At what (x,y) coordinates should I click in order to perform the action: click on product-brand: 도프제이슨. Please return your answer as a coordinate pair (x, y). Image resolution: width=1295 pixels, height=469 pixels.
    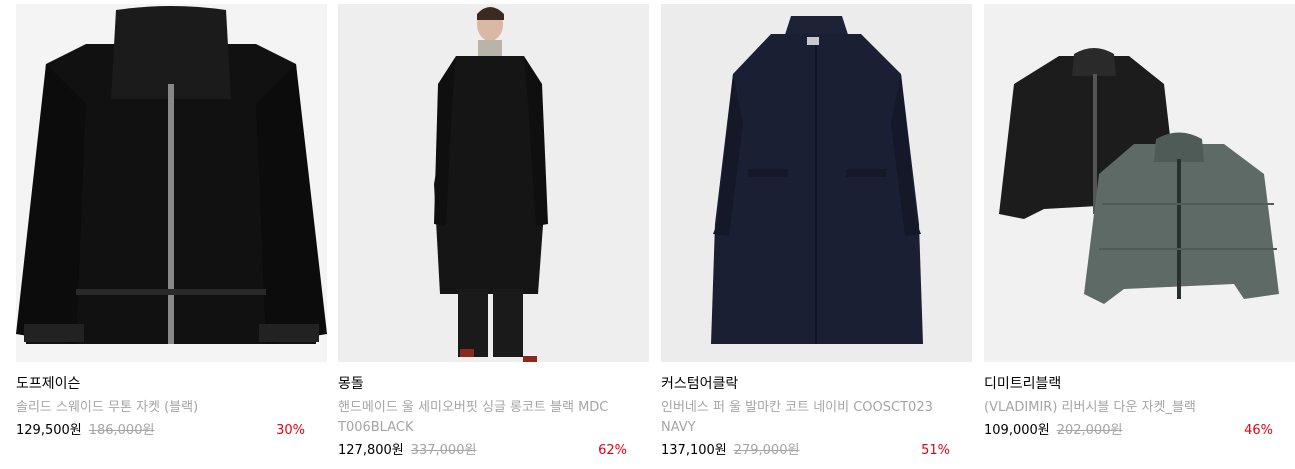
    Looking at the image, I should click on (171, 384).